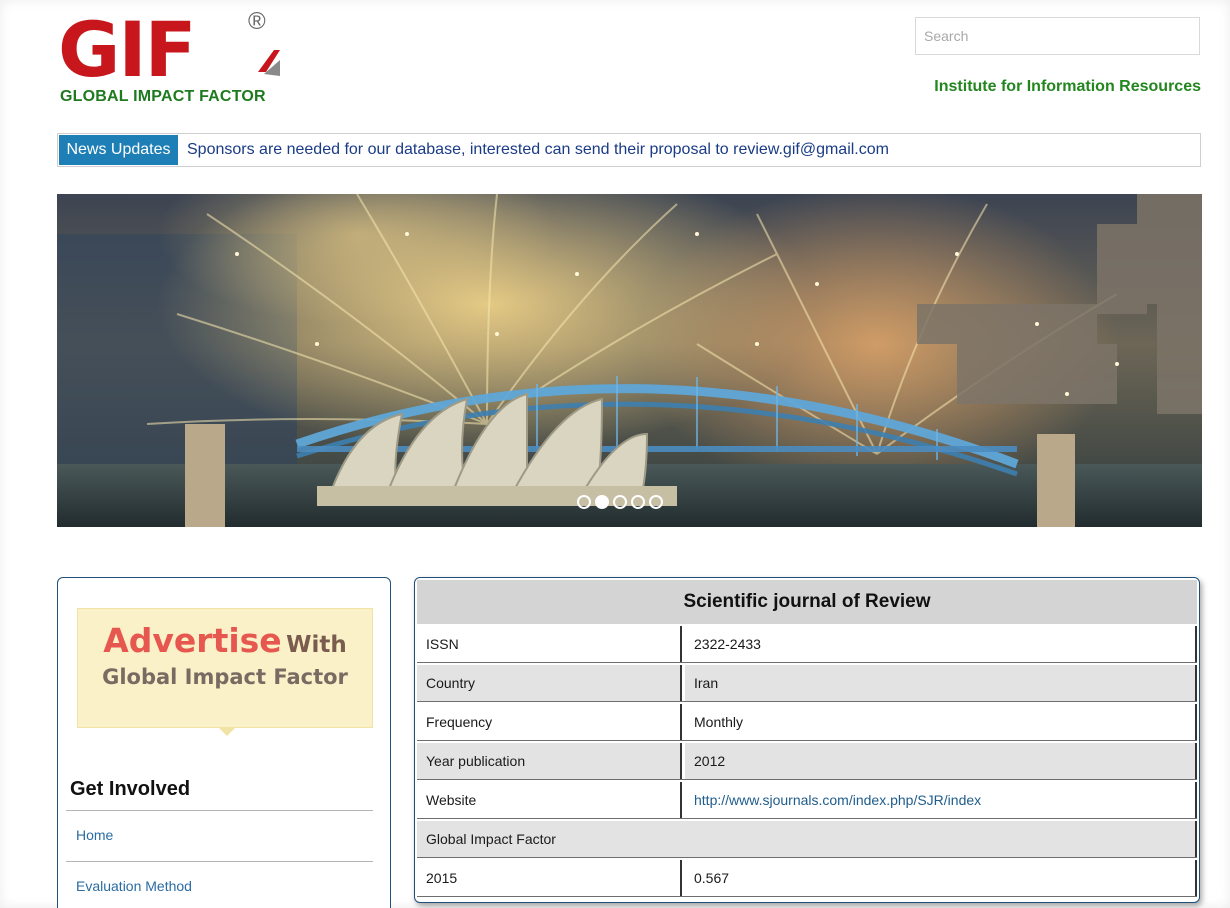  What do you see at coordinates (941, 761) in the screenshot?
I see `row-value: 2012` at bounding box center [941, 761].